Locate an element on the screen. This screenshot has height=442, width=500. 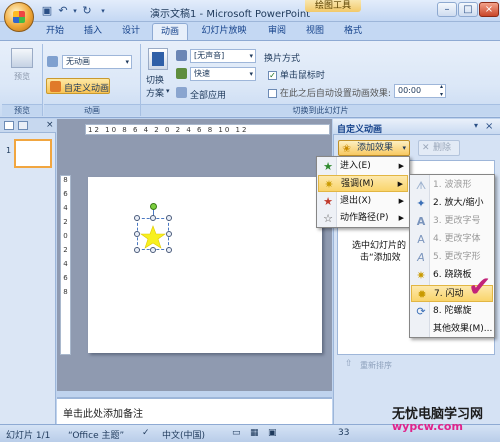
minimize-button: – is located at coordinates (447, 9).